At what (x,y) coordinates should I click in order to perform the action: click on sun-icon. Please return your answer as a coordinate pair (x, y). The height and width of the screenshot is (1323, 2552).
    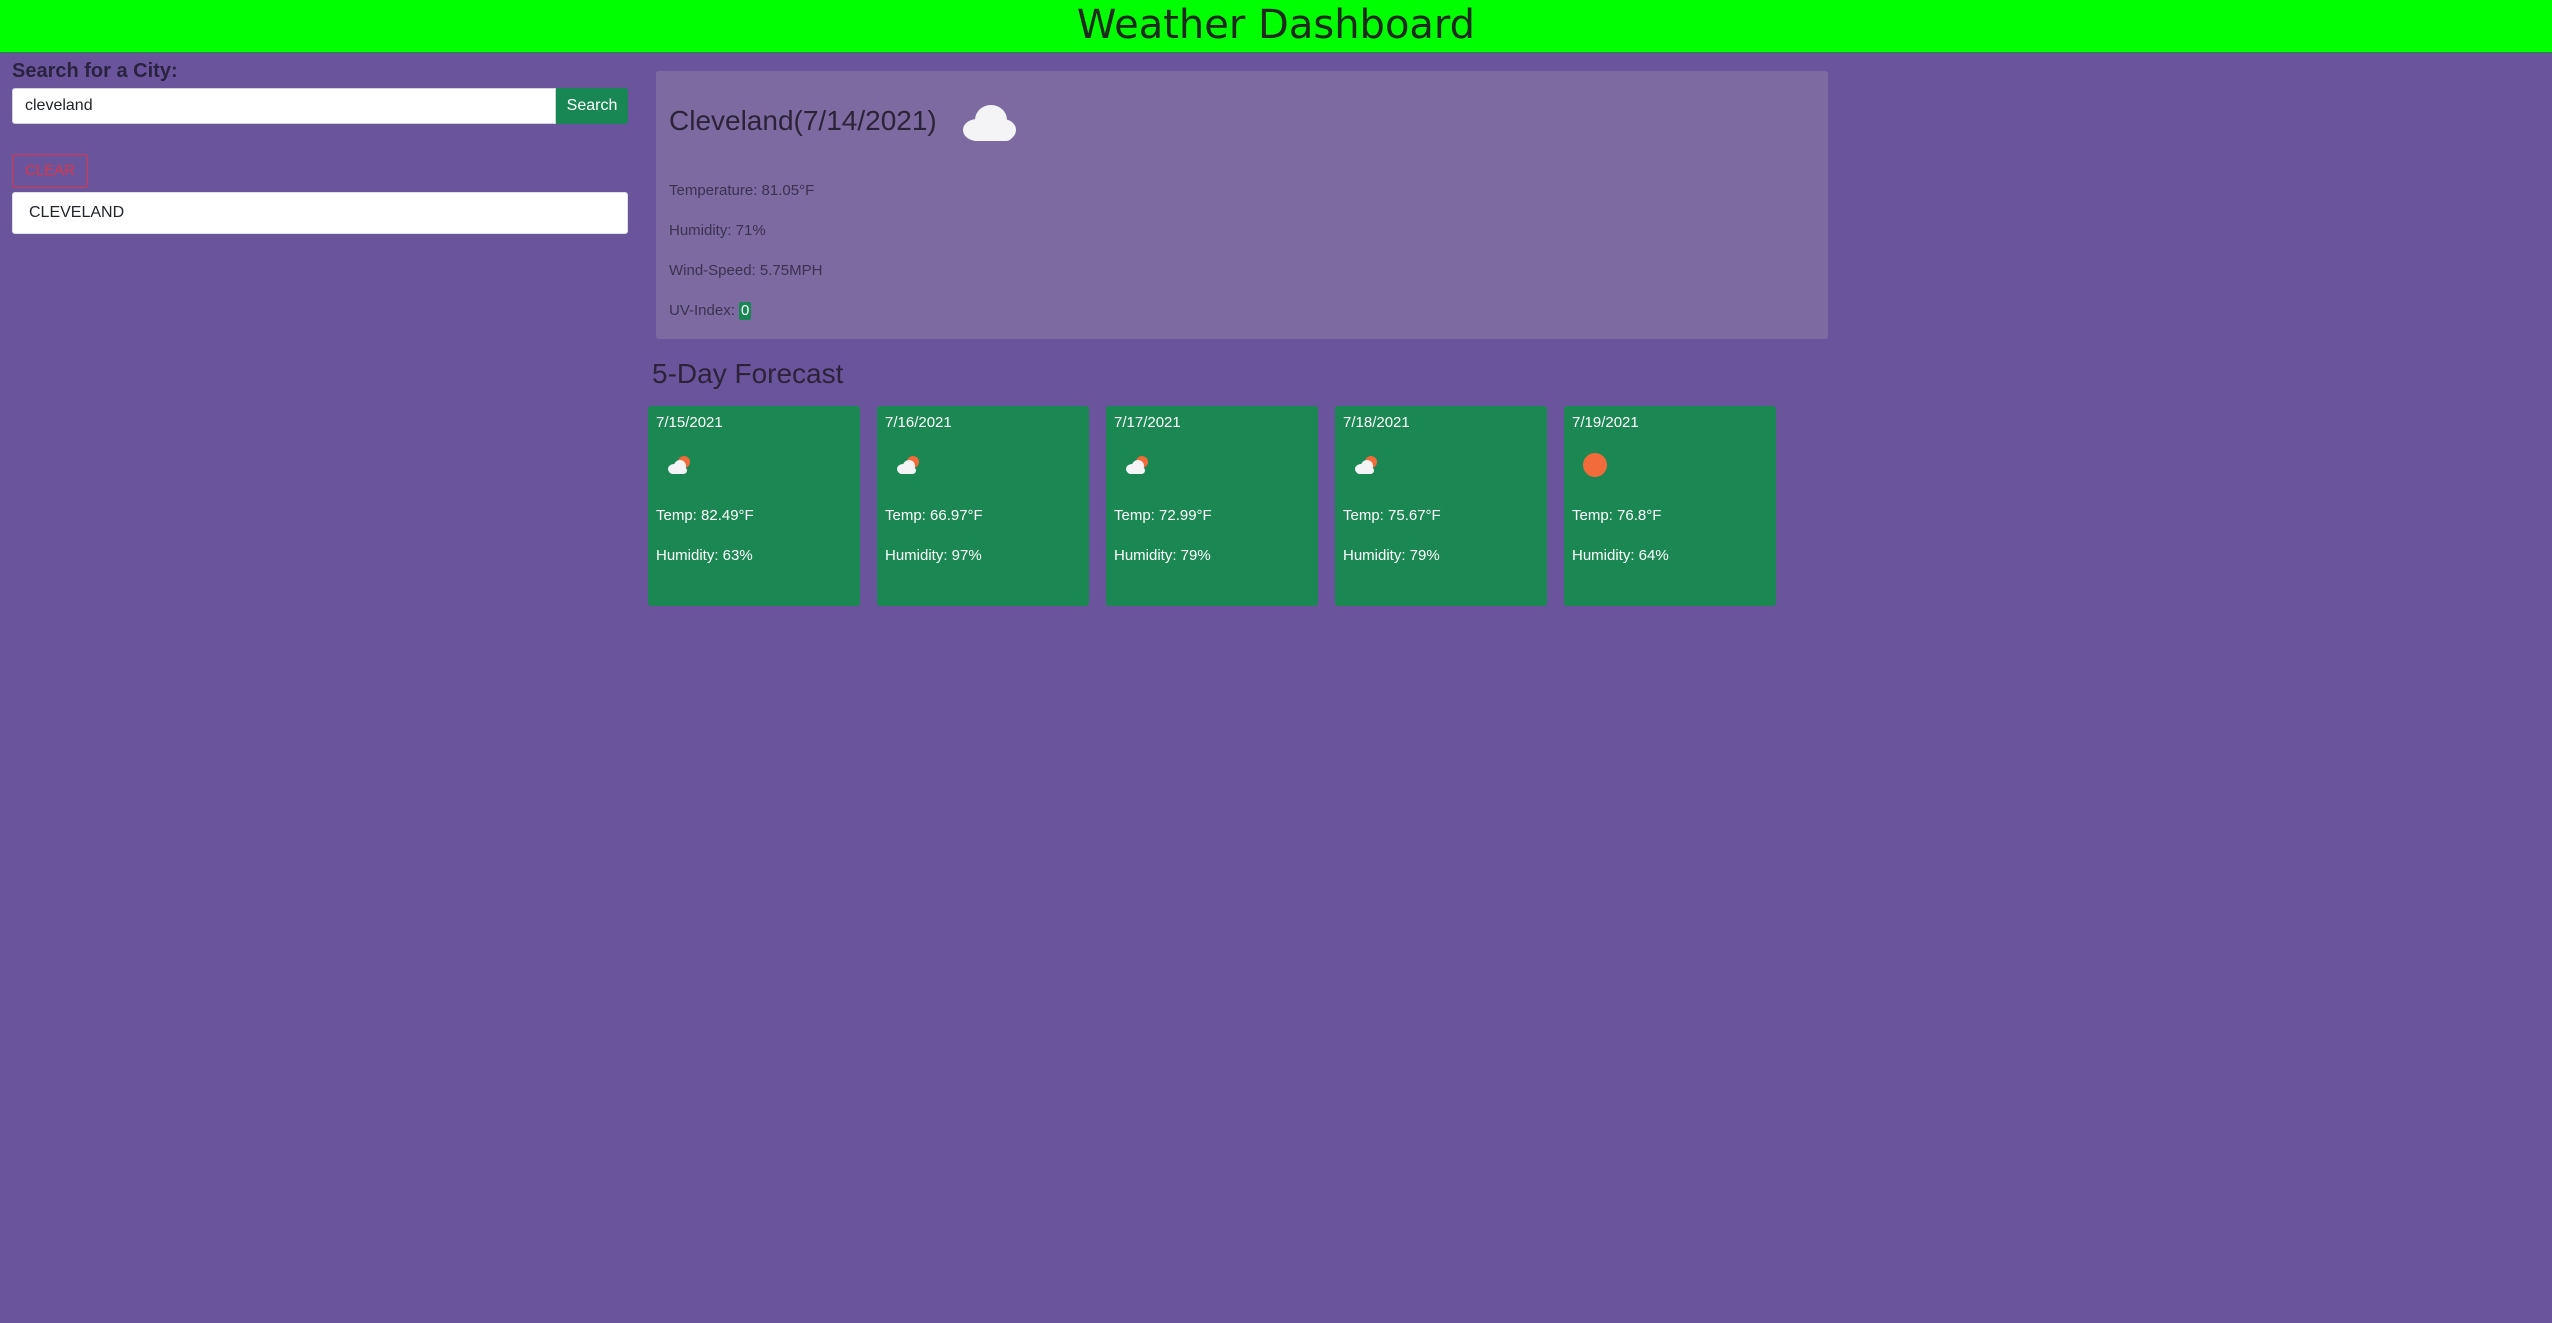
    Looking at the image, I should click on (1670, 465).